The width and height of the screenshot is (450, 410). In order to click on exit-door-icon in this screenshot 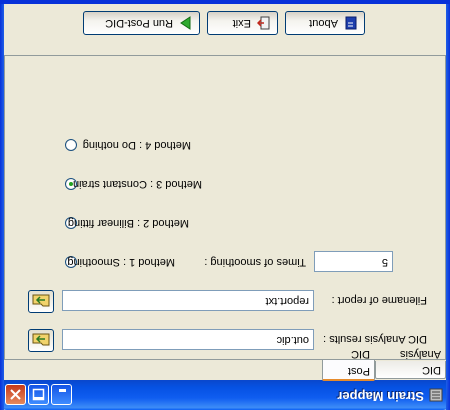, I will do `click(263, 23)`.